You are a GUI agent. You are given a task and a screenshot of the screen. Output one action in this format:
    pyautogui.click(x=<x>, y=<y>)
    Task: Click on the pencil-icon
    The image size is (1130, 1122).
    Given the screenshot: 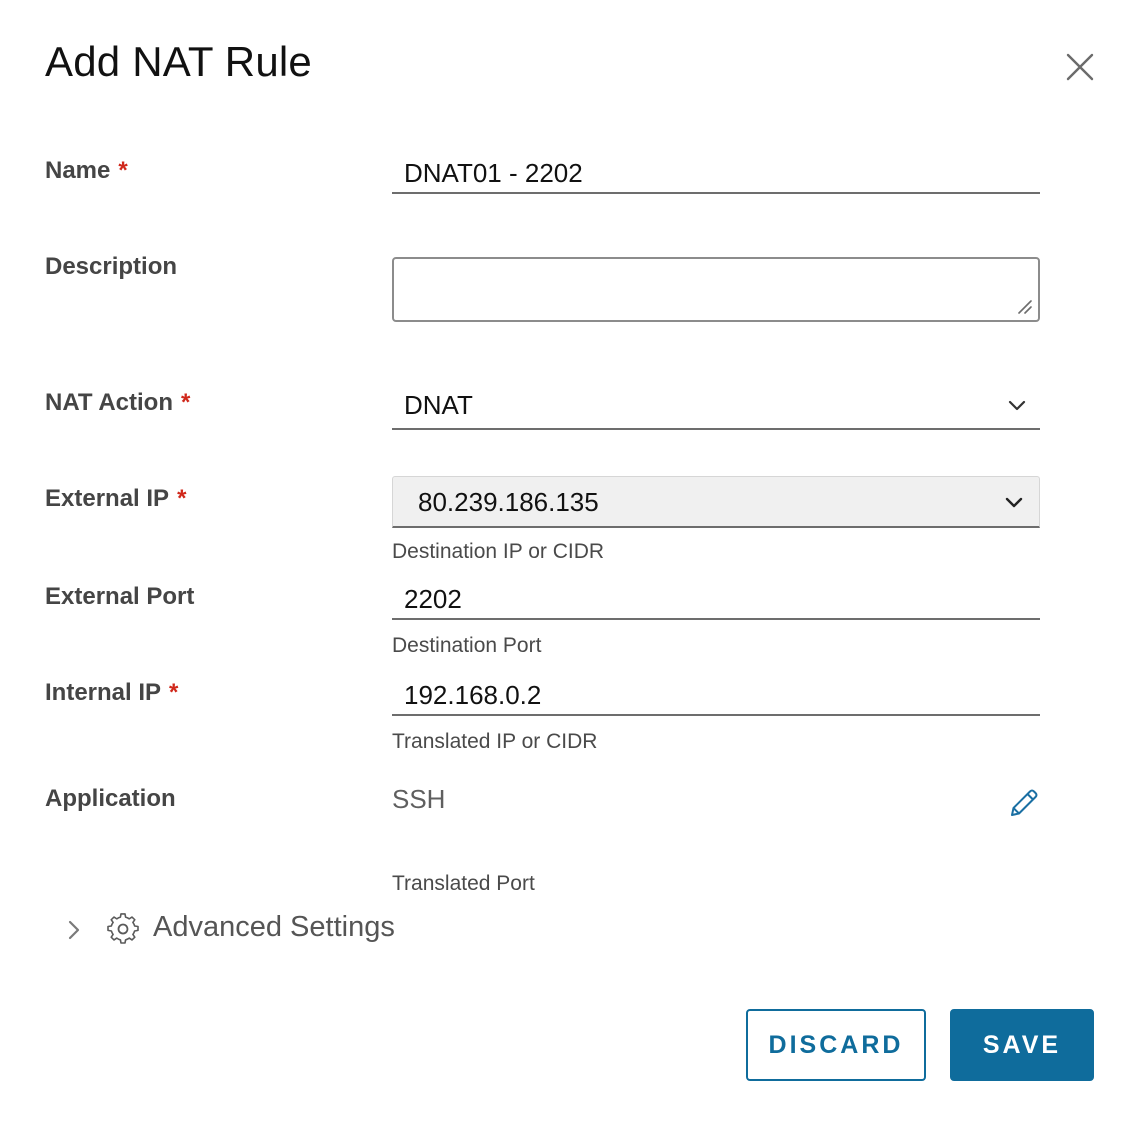 What is the action you would take?
    pyautogui.click(x=1024, y=802)
    